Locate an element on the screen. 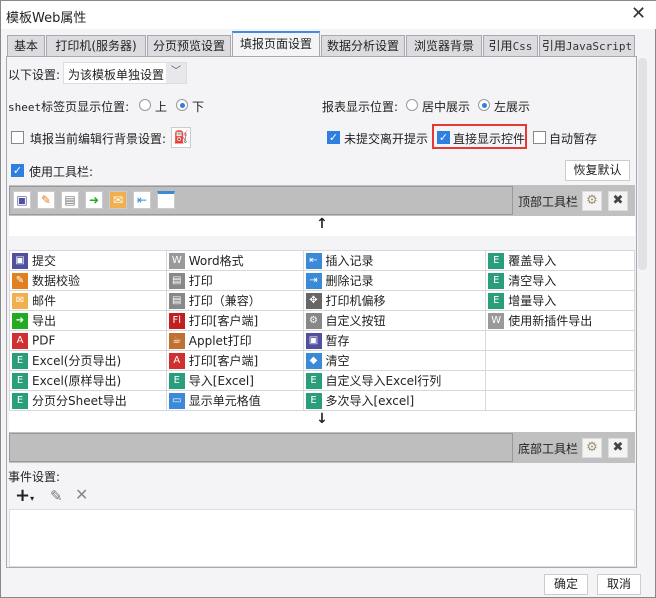  show-cell-icon: ▭ is located at coordinates (176, 401).